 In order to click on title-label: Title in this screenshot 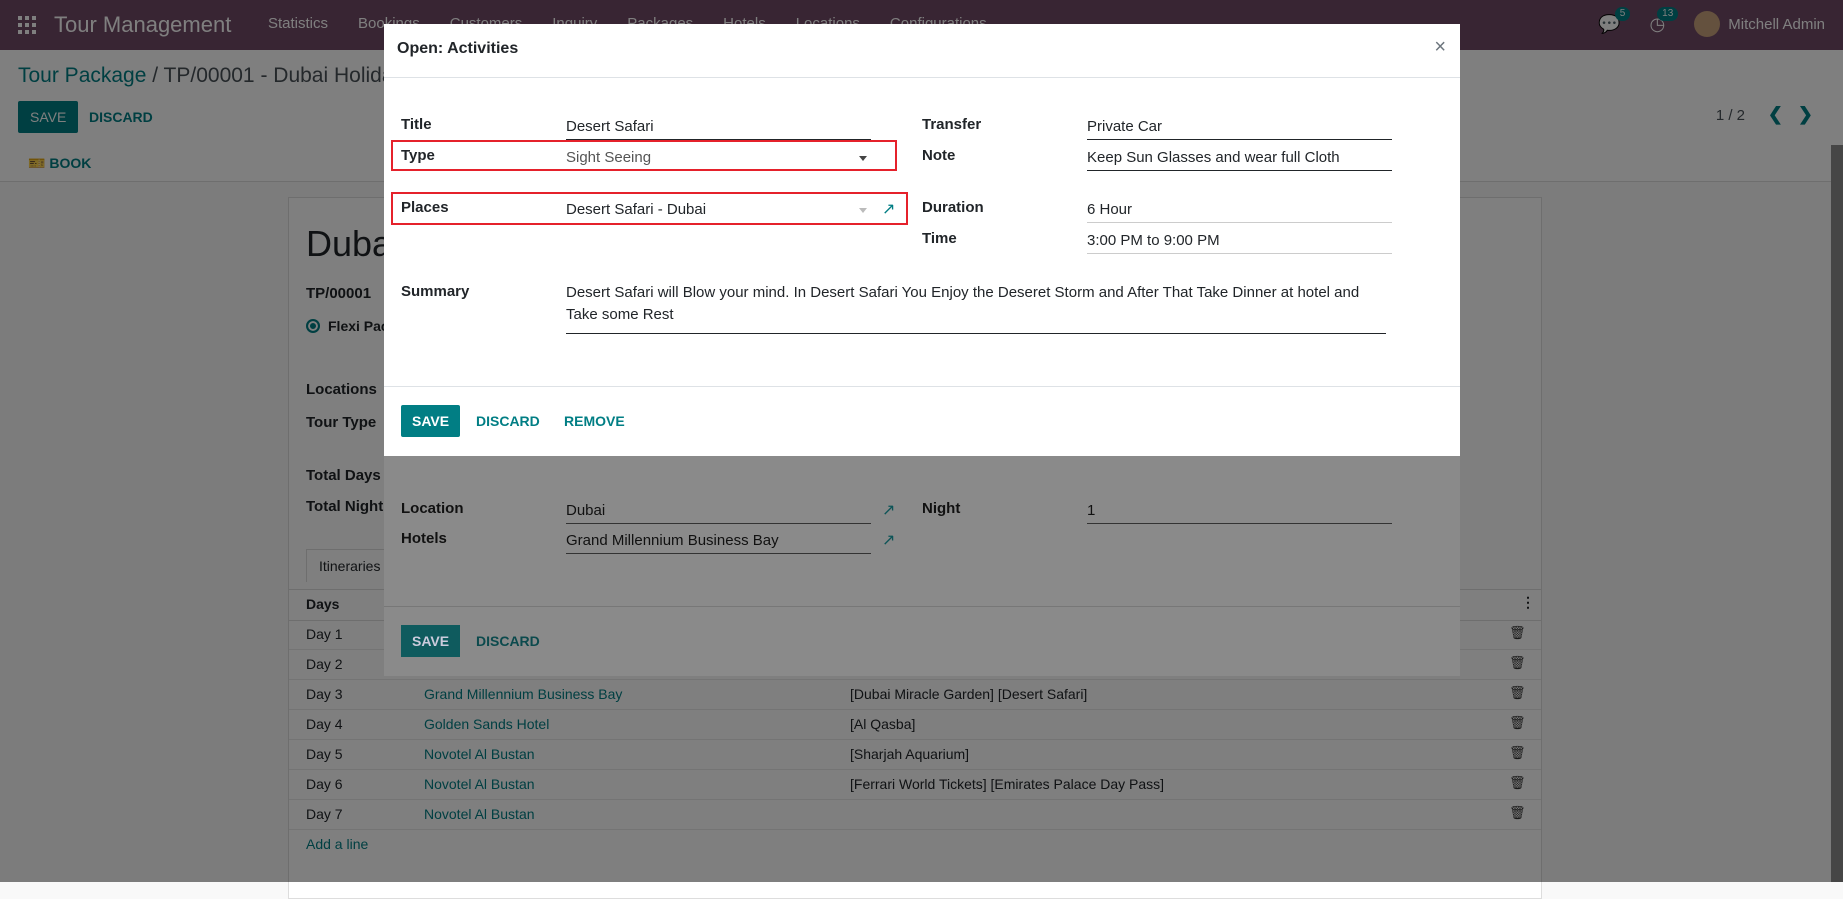, I will do `click(416, 124)`.